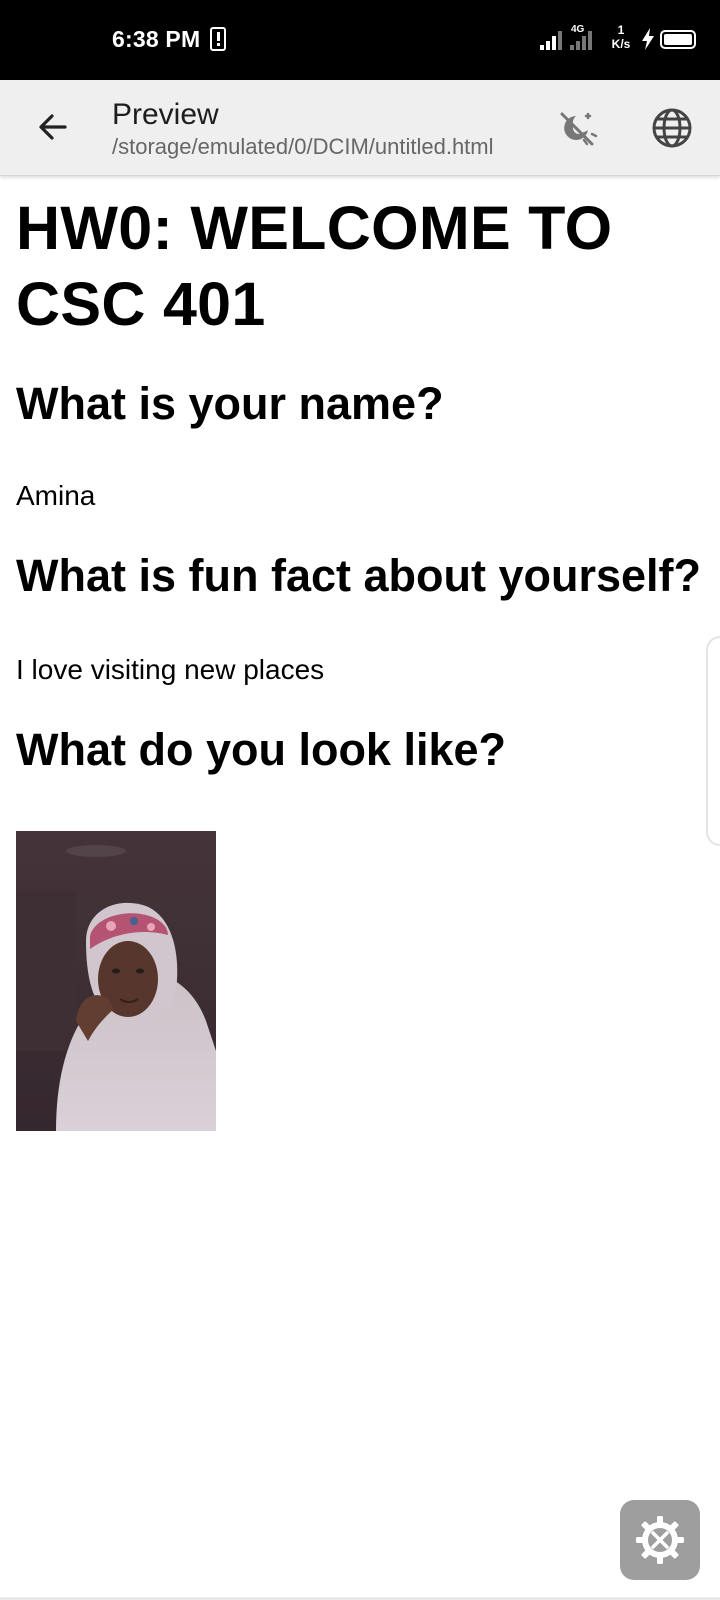 This screenshot has height=1600, width=720. Describe the element at coordinates (156, 39) in the screenshot. I see `status-time: 6:38 PM` at that location.